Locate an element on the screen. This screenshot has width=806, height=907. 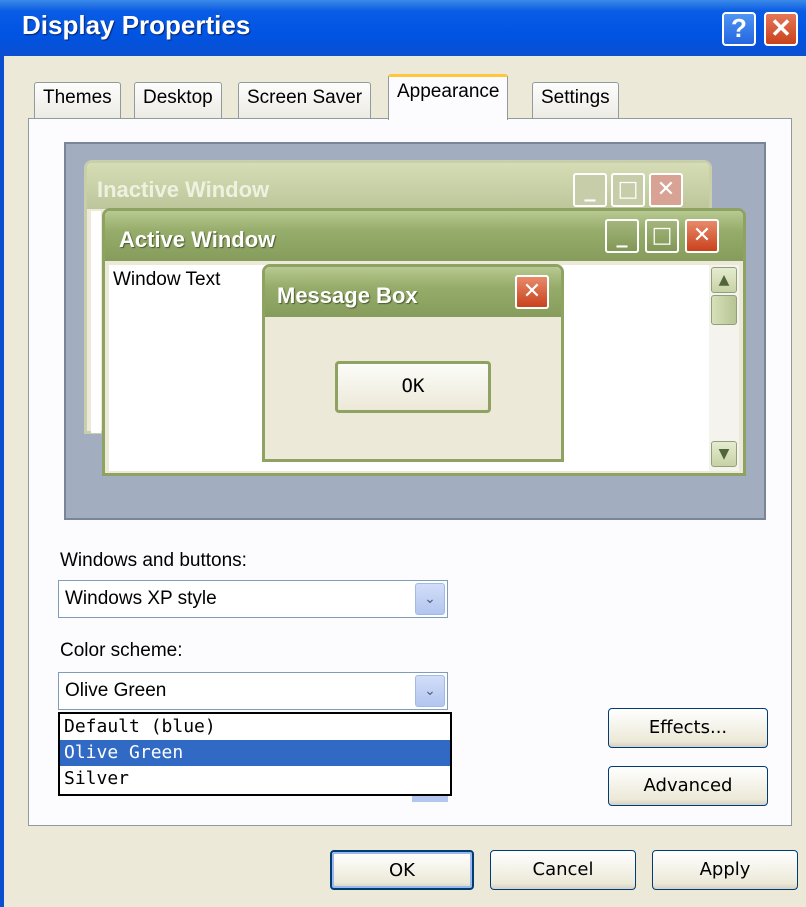
color-scheme-dropdown-list: Default (blue) Olive Green Silver is located at coordinates (255, 754).